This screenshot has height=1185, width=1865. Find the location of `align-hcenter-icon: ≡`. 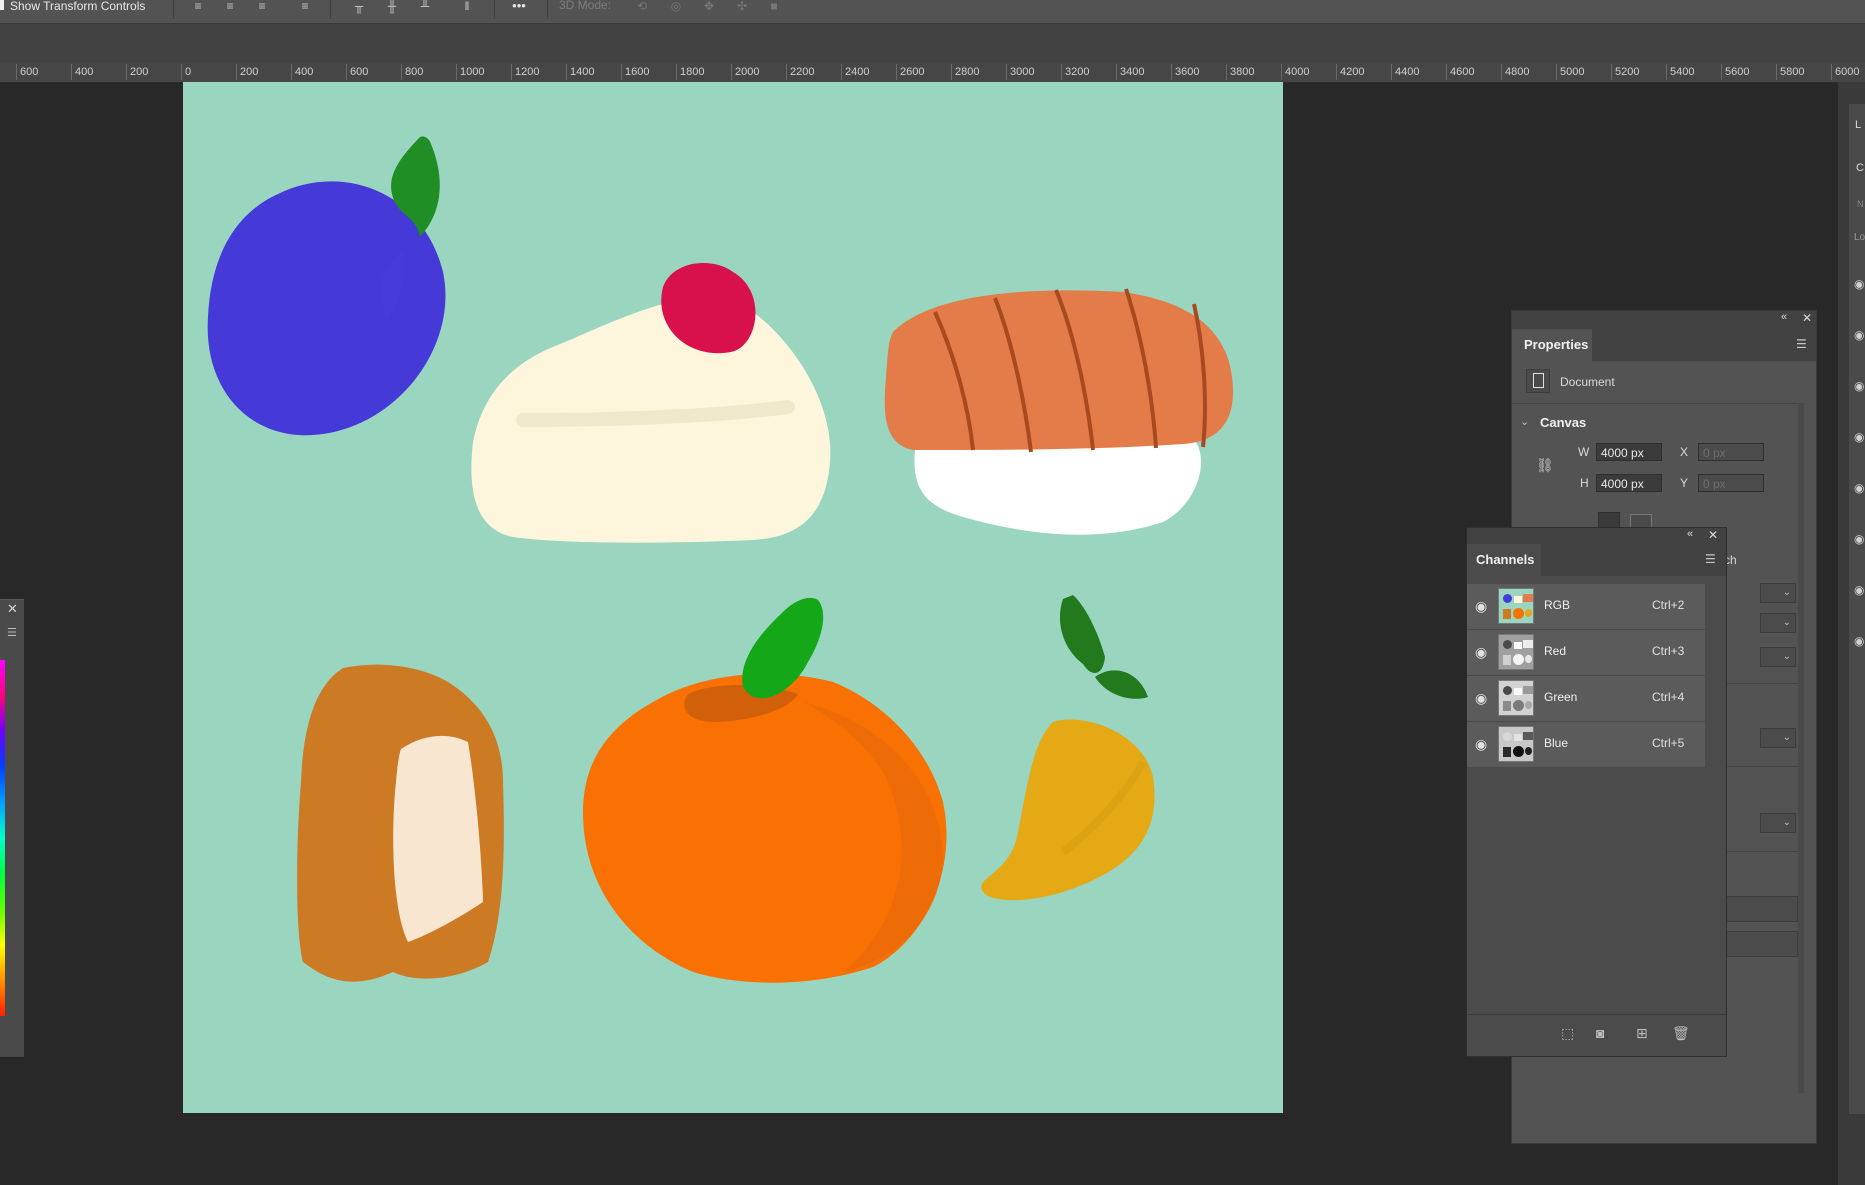

align-hcenter-icon: ≡ is located at coordinates (230, 7).